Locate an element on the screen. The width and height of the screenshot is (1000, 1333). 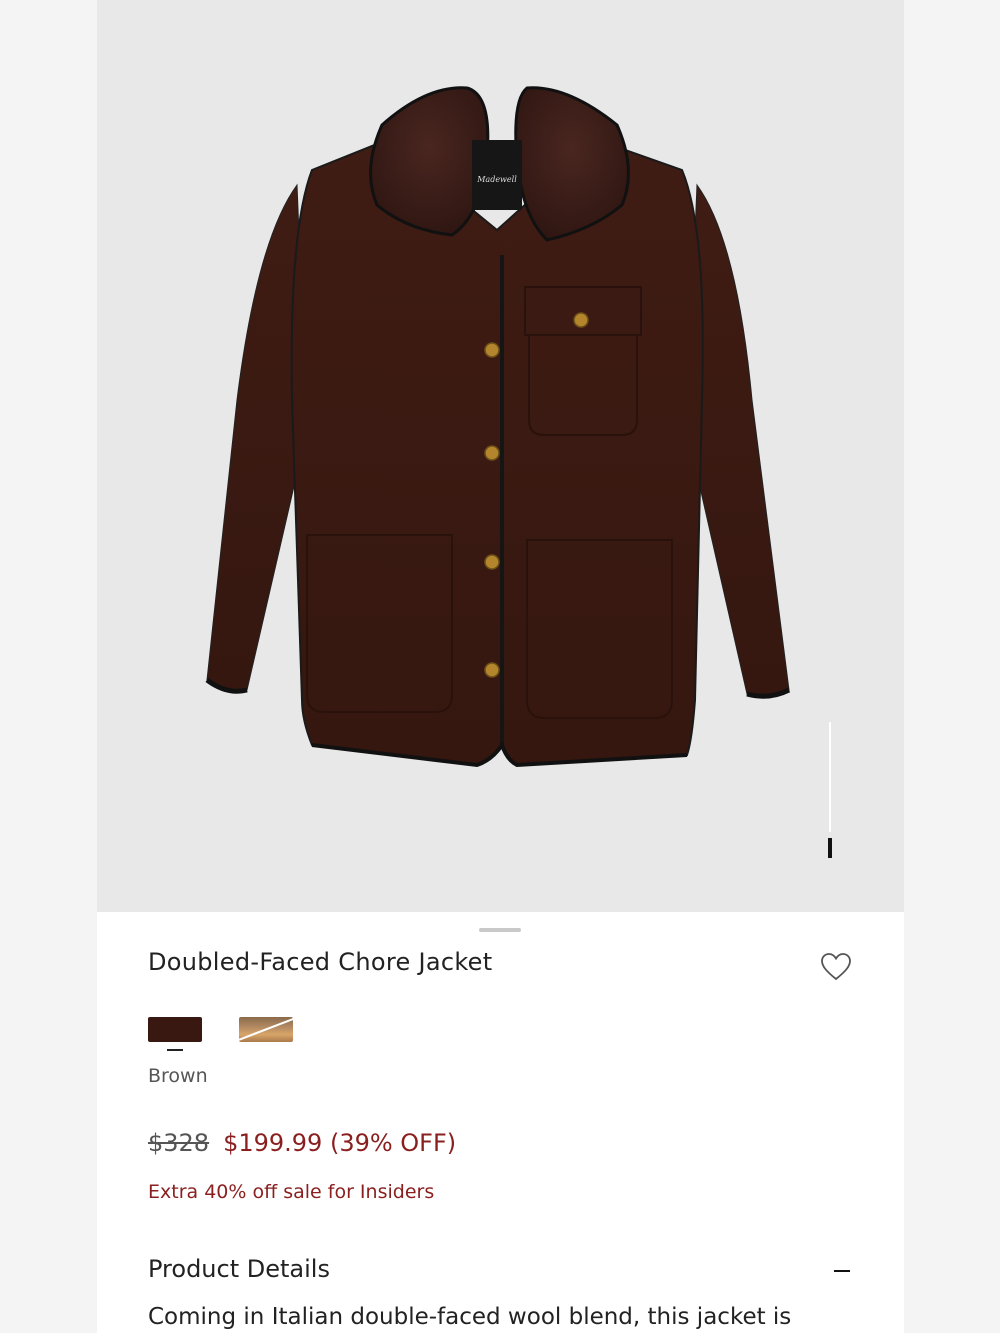
heart-icon is located at coordinates (836, 967).